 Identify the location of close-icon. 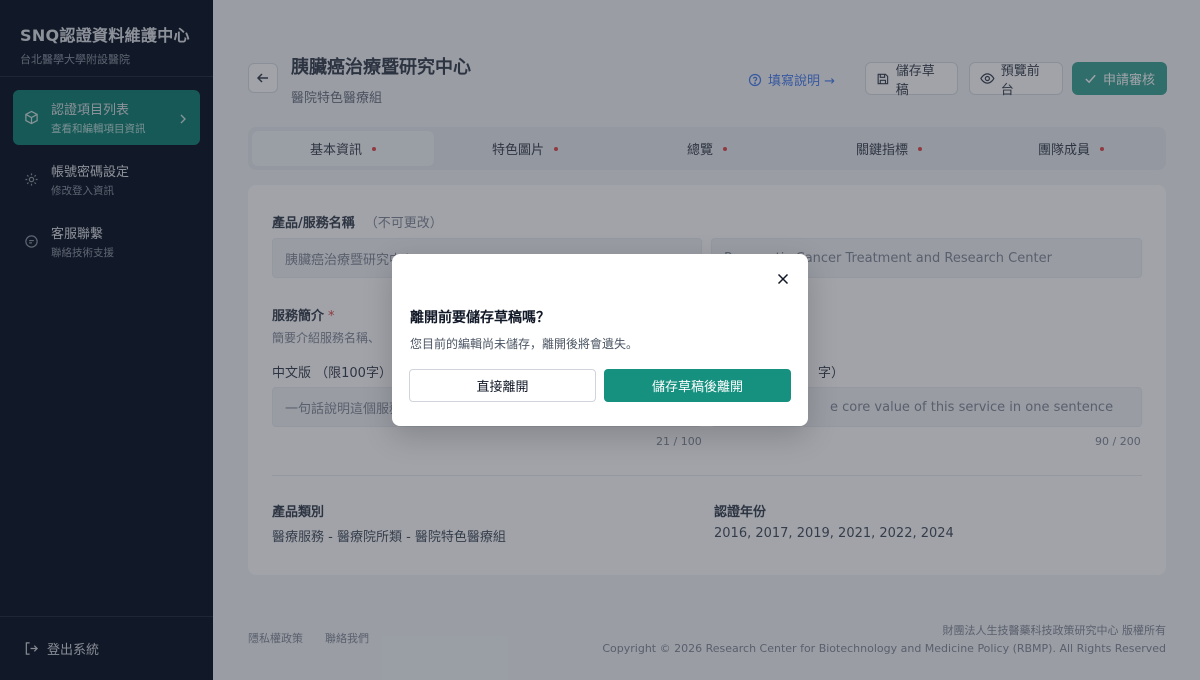
(783, 279).